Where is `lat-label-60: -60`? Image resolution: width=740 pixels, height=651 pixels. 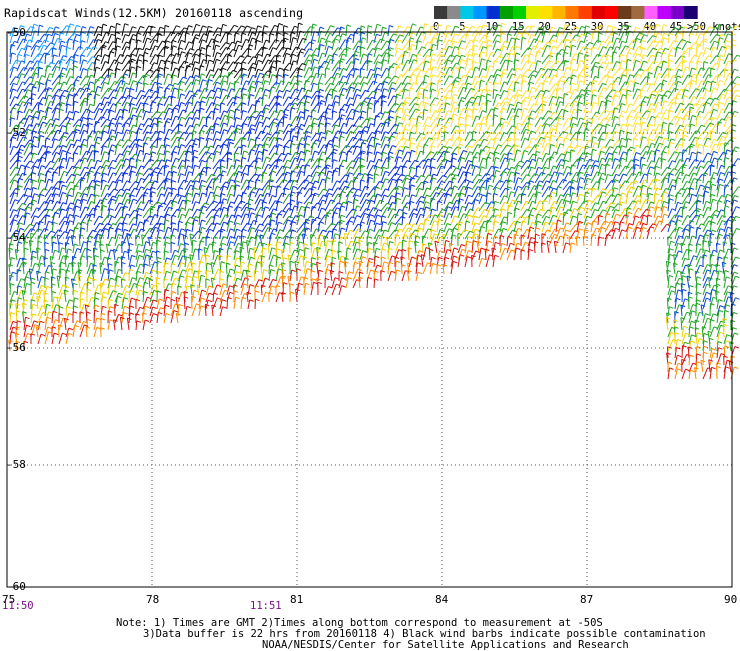 lat-label-60: -60 is located at coordinates (16, 586).